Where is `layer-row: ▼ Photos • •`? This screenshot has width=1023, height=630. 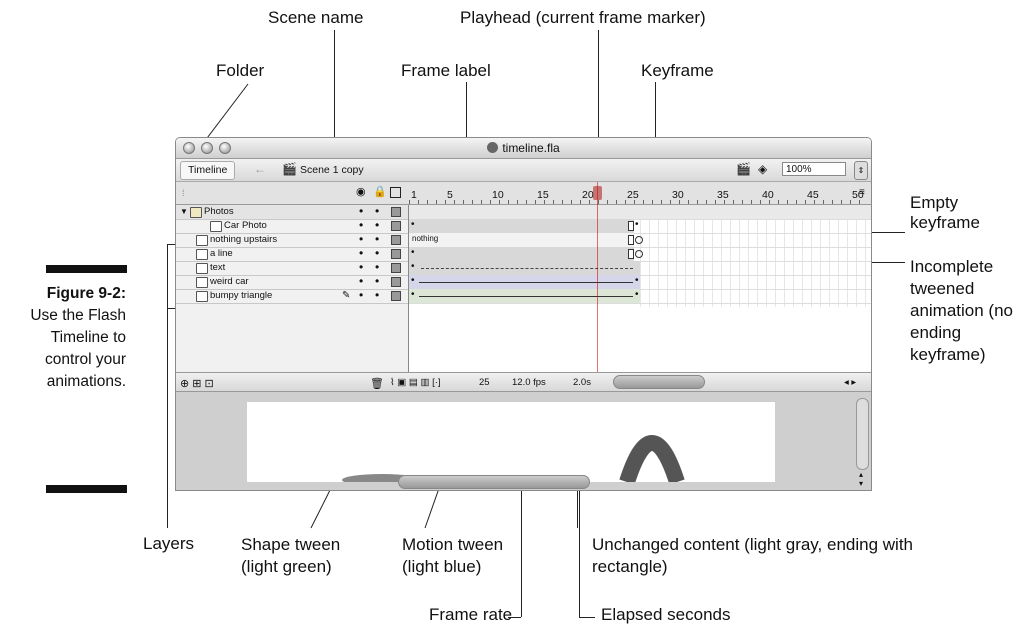 layer-row: ▼ Photos • • is located at coordinates (292, 212).